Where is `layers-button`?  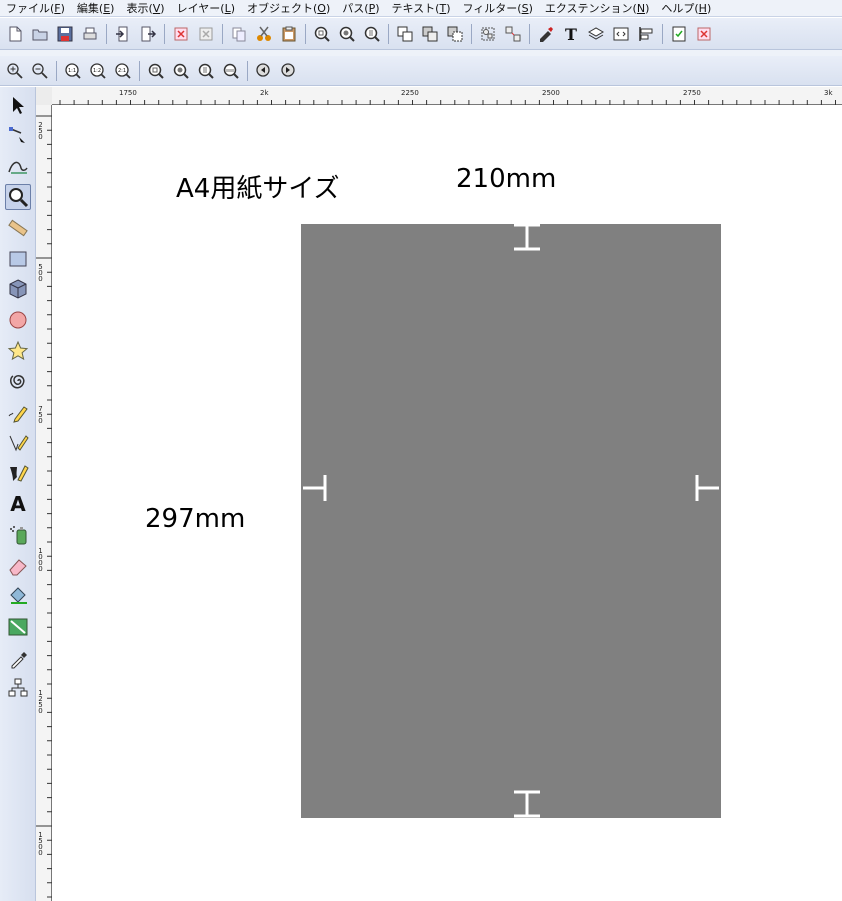
layers-button is located at coordinates (596, 34).